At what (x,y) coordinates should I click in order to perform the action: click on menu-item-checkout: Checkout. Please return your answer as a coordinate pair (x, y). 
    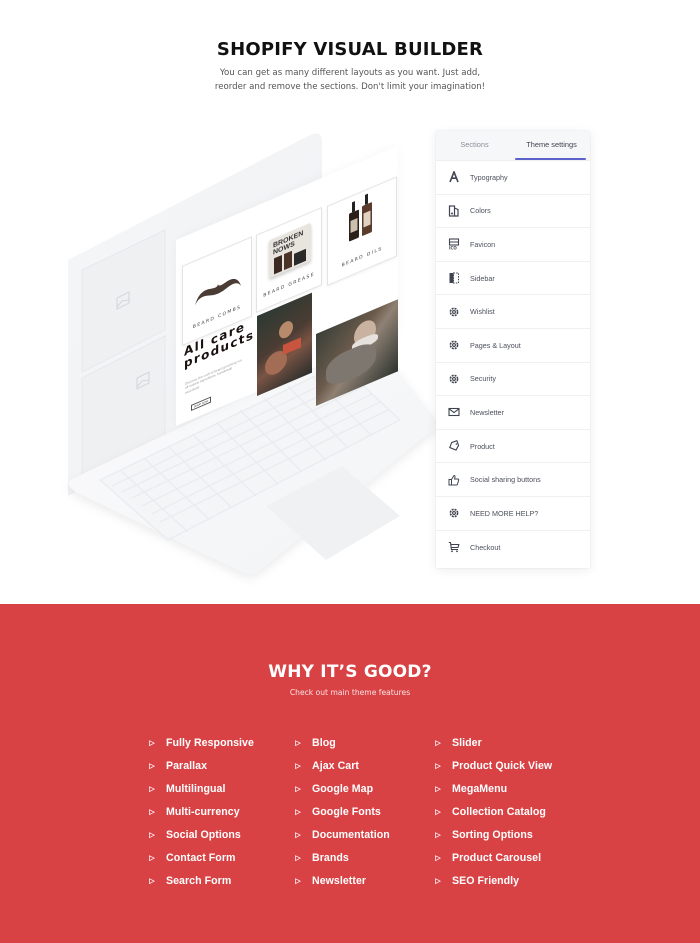
    Looking at the image, I should click on (513, 548).